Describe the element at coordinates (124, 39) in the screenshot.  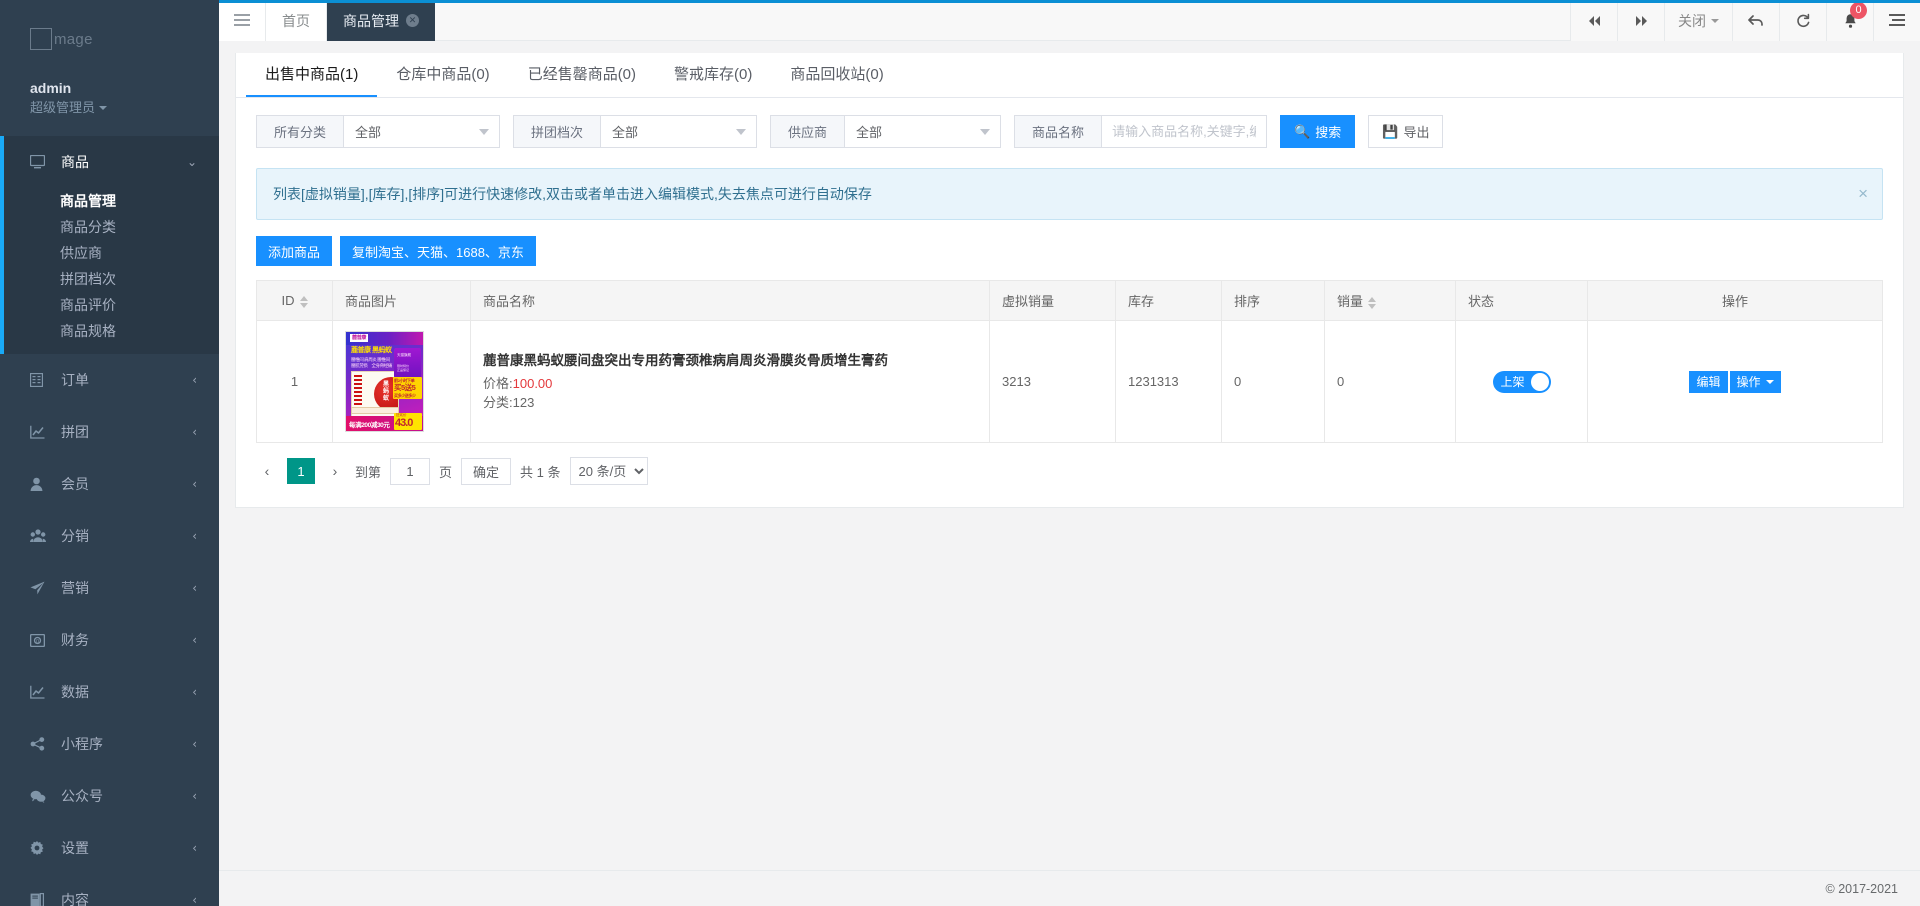
I see `sidebar-logo: mage` at that location.